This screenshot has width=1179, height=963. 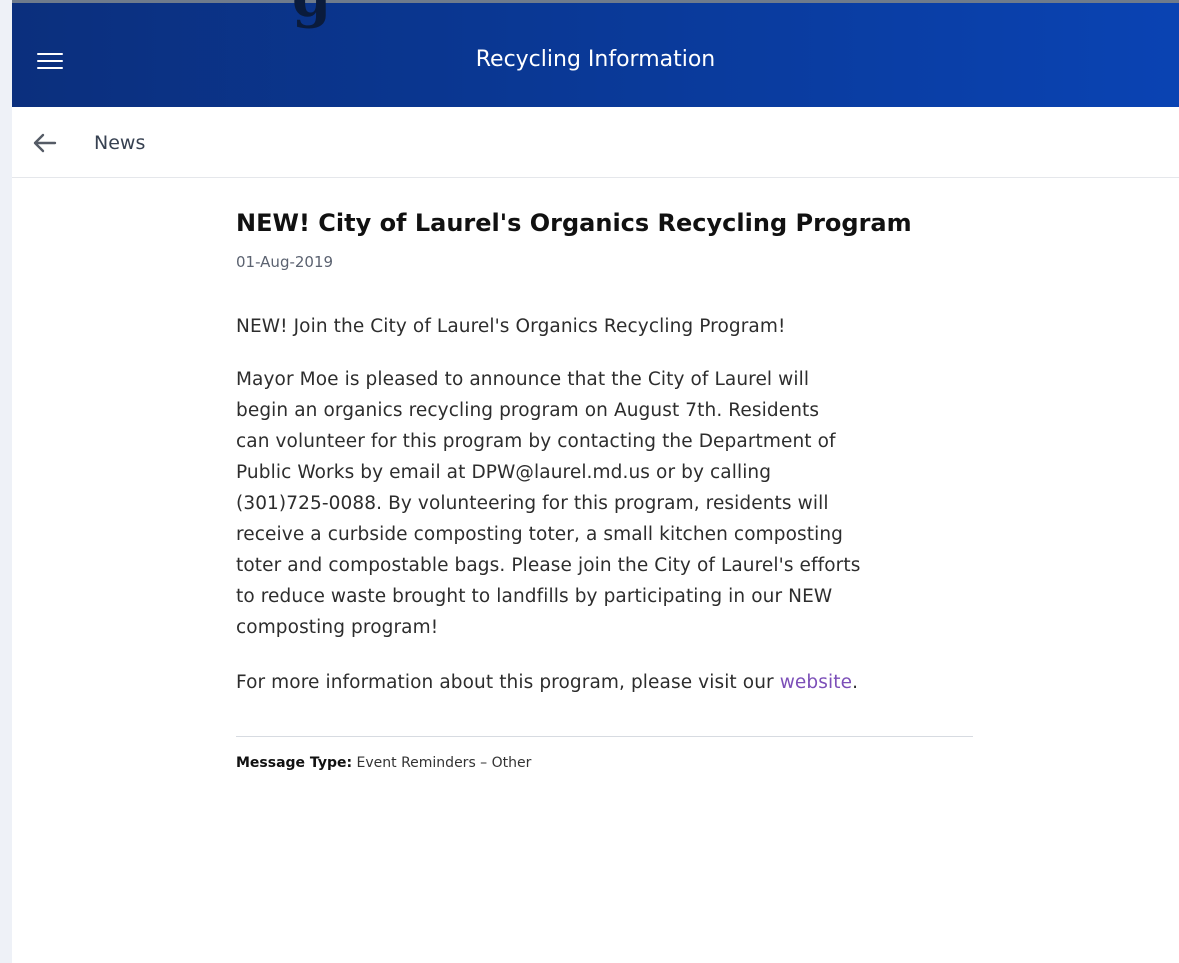 I want to click on message-type: Message Type: Event Reminders – Other, so click(x=606, y=763).